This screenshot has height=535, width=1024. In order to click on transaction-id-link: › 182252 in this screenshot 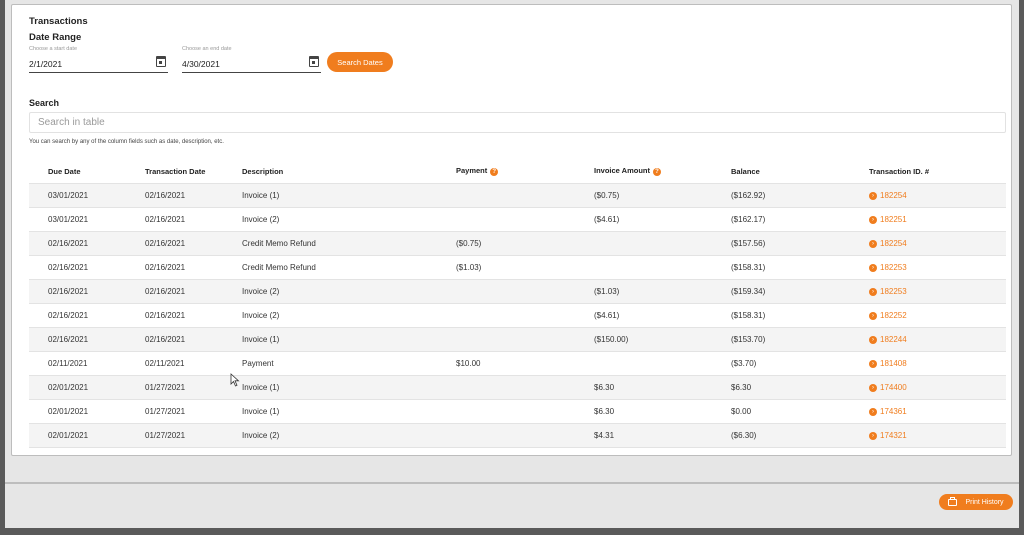, I will do `click(888, 315)`.